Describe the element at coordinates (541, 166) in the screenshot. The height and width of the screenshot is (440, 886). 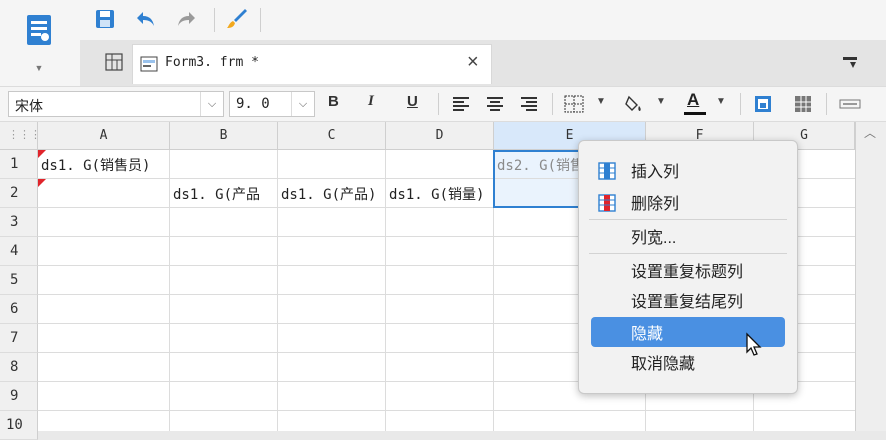
I see `cell-e1-text: ds2. G(销售` at that location.